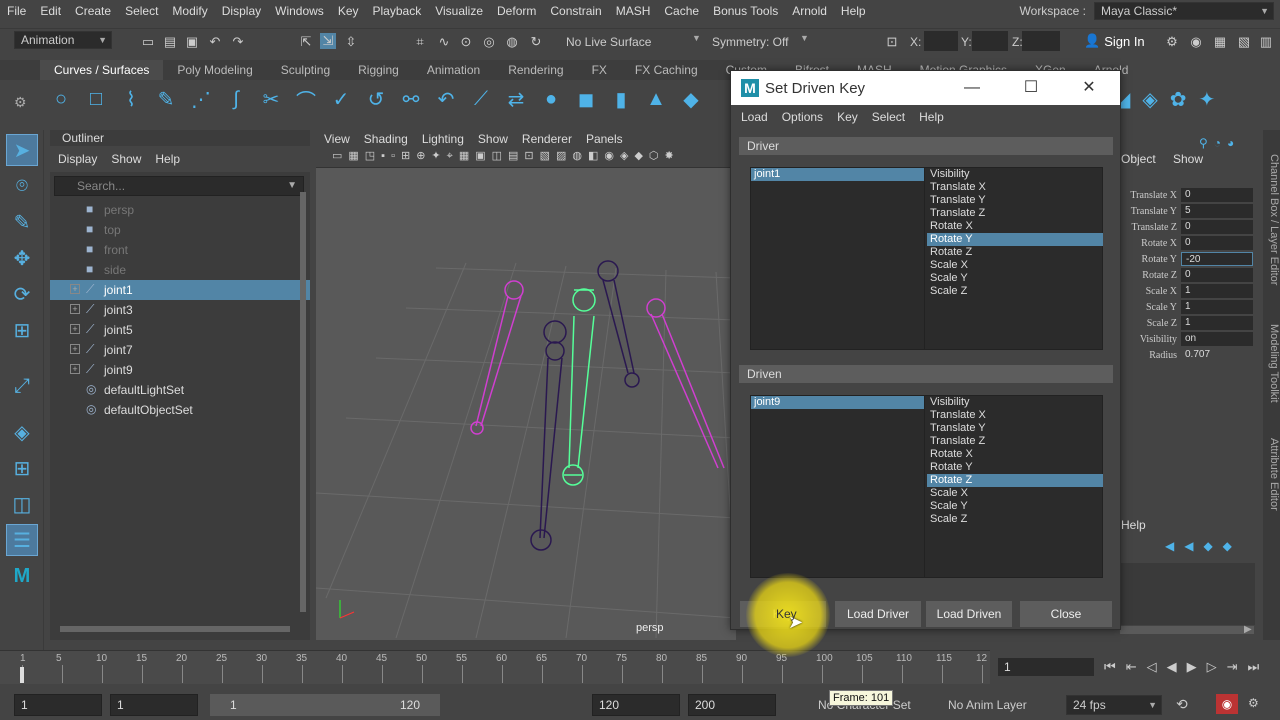  I want to click on menu-playback: Playback, so click(397, 11).